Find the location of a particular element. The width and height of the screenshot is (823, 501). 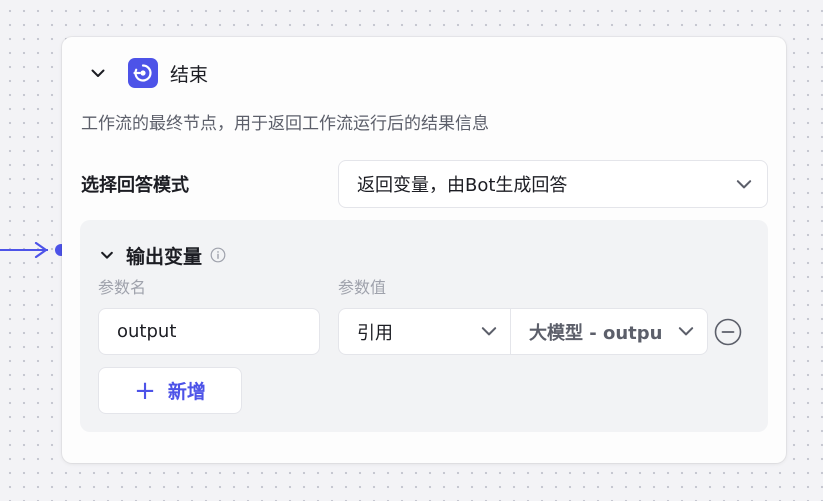

answer-mode-select: 返回变量，由Bot生成回答 is located at coordinates (553, 184).